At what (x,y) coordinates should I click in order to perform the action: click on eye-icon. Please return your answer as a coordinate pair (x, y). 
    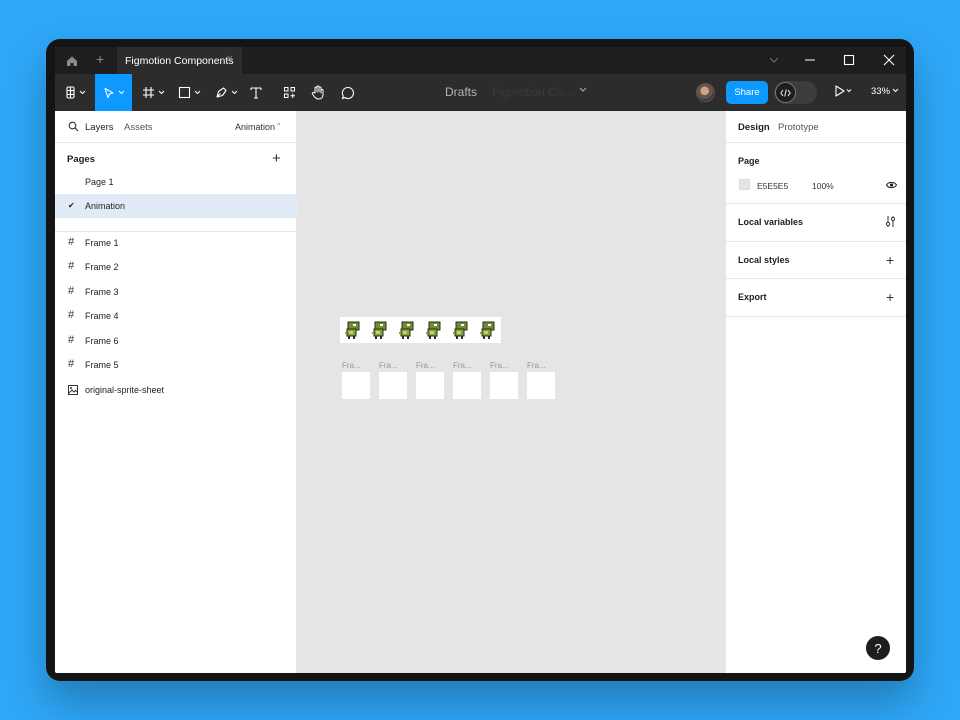
    Looking at the image, I should click on (891, 185).